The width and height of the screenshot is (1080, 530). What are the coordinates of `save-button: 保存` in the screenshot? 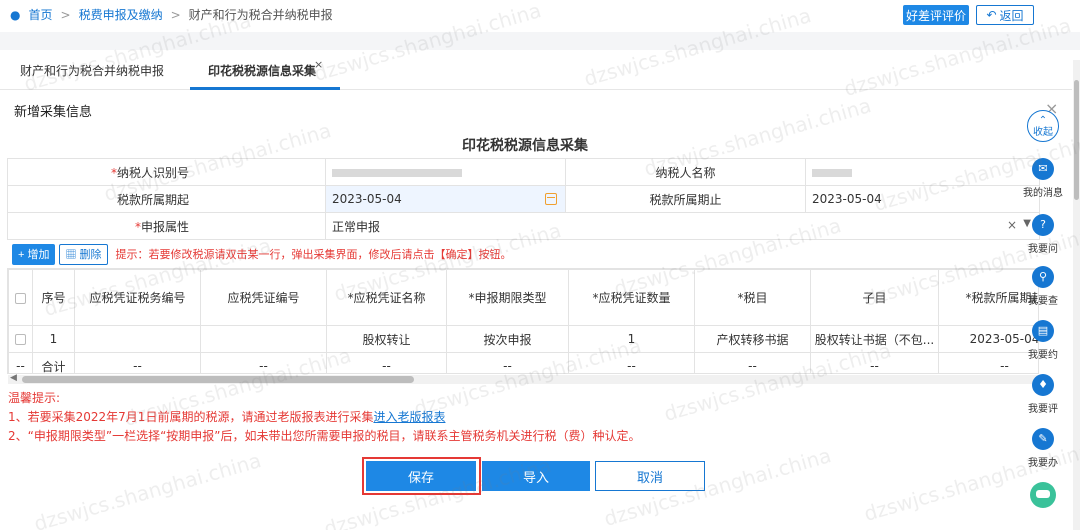 It's located at (421, 476).